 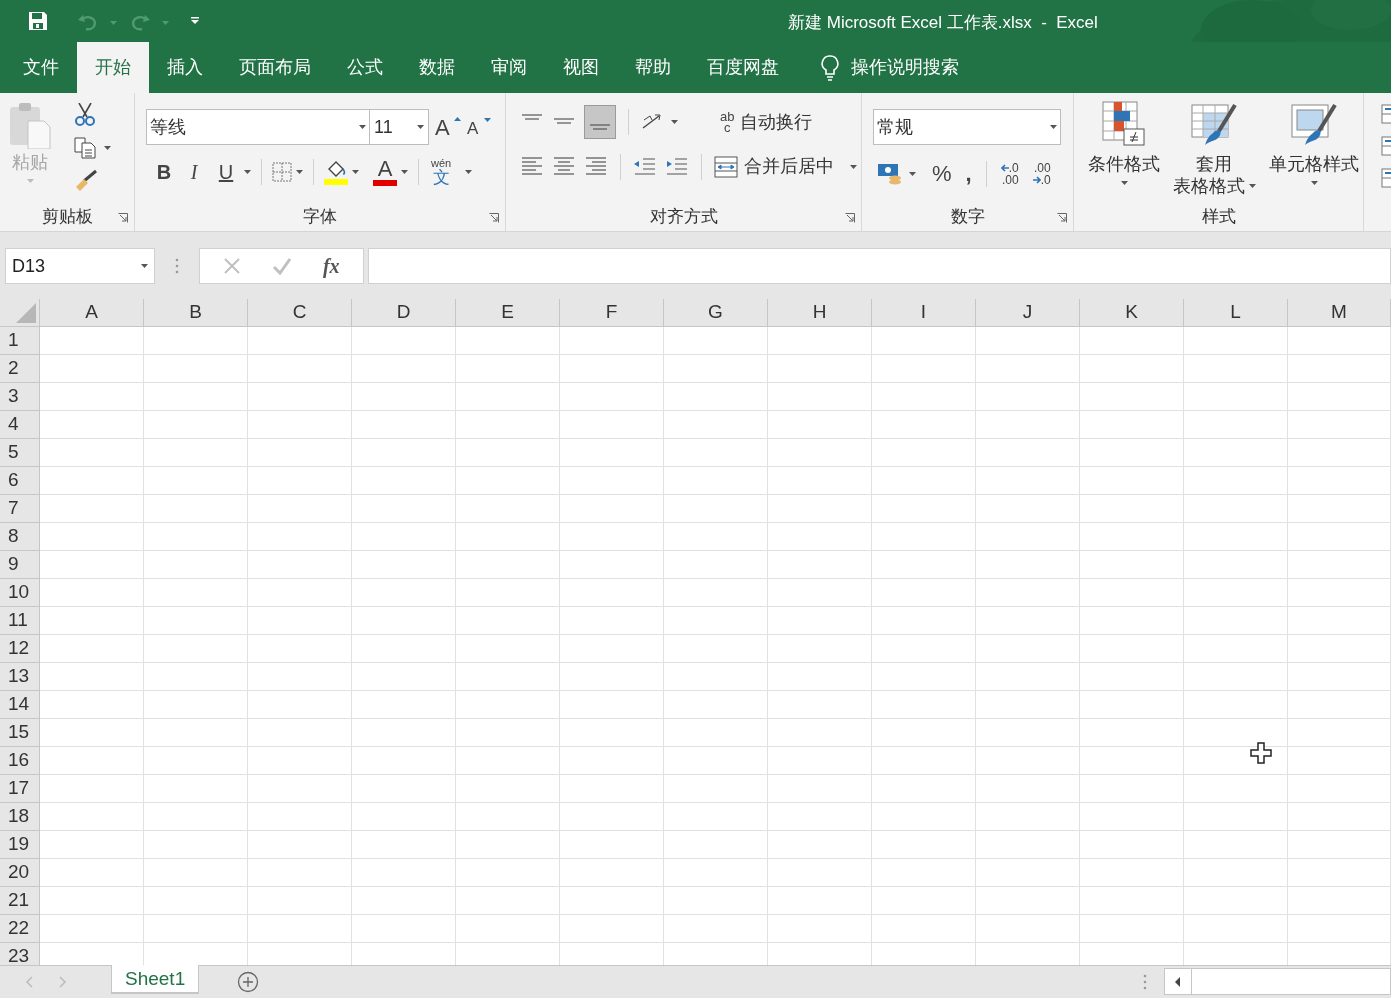 I want to click on insert-function-button: fx, so click(x=331, y=266).